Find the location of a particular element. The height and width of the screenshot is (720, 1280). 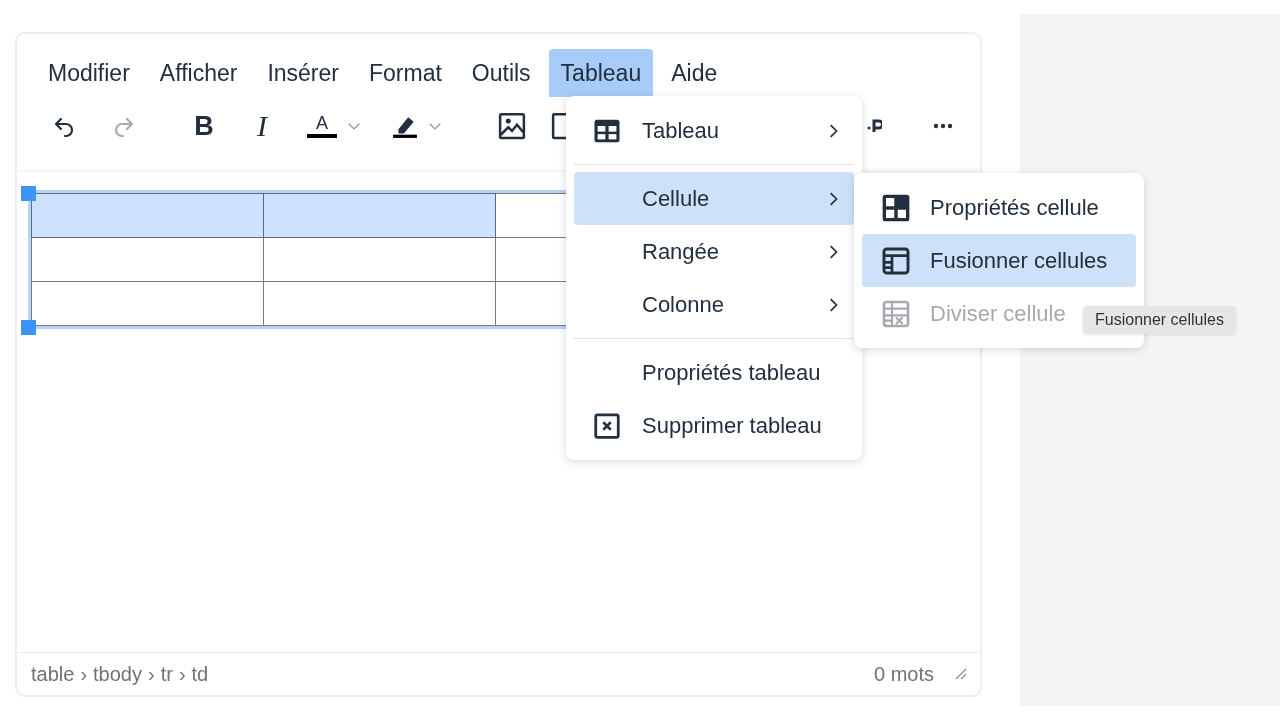

tooltip: Fusionner cellules is located at coordinates (1159, 320).